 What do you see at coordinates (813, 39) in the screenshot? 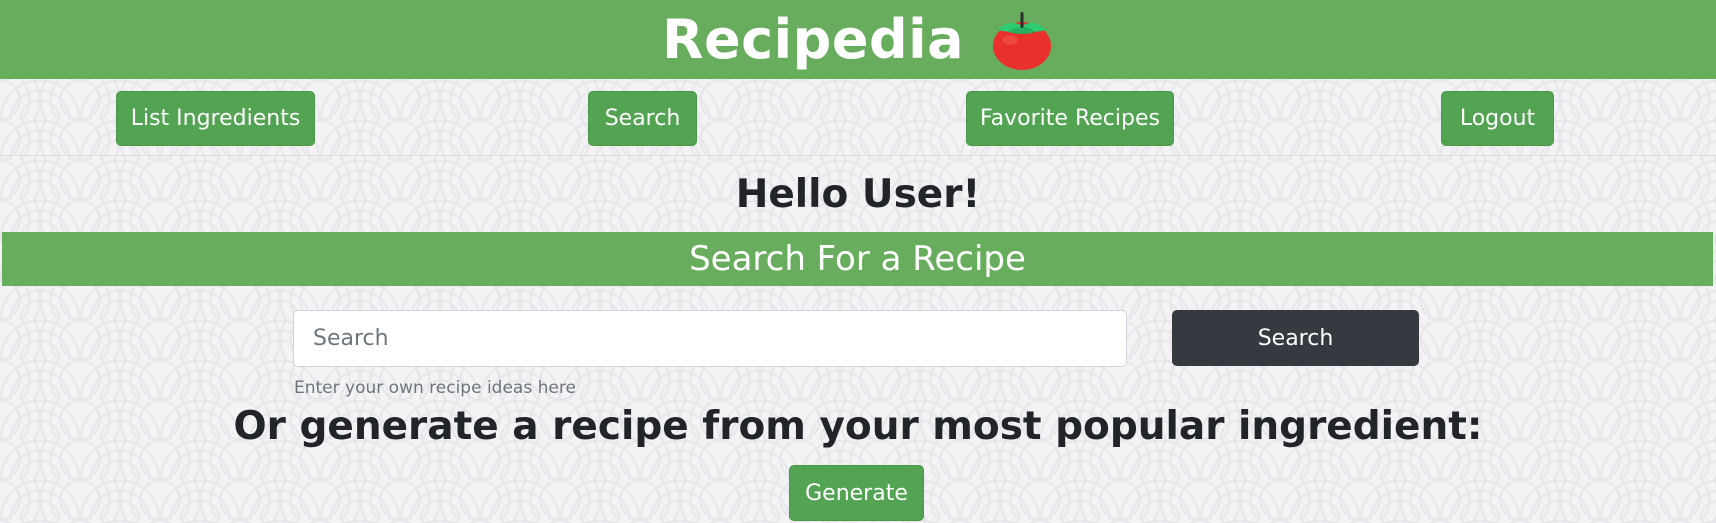
I see `app-title: Recipedia` at bounding box center [813, 39].